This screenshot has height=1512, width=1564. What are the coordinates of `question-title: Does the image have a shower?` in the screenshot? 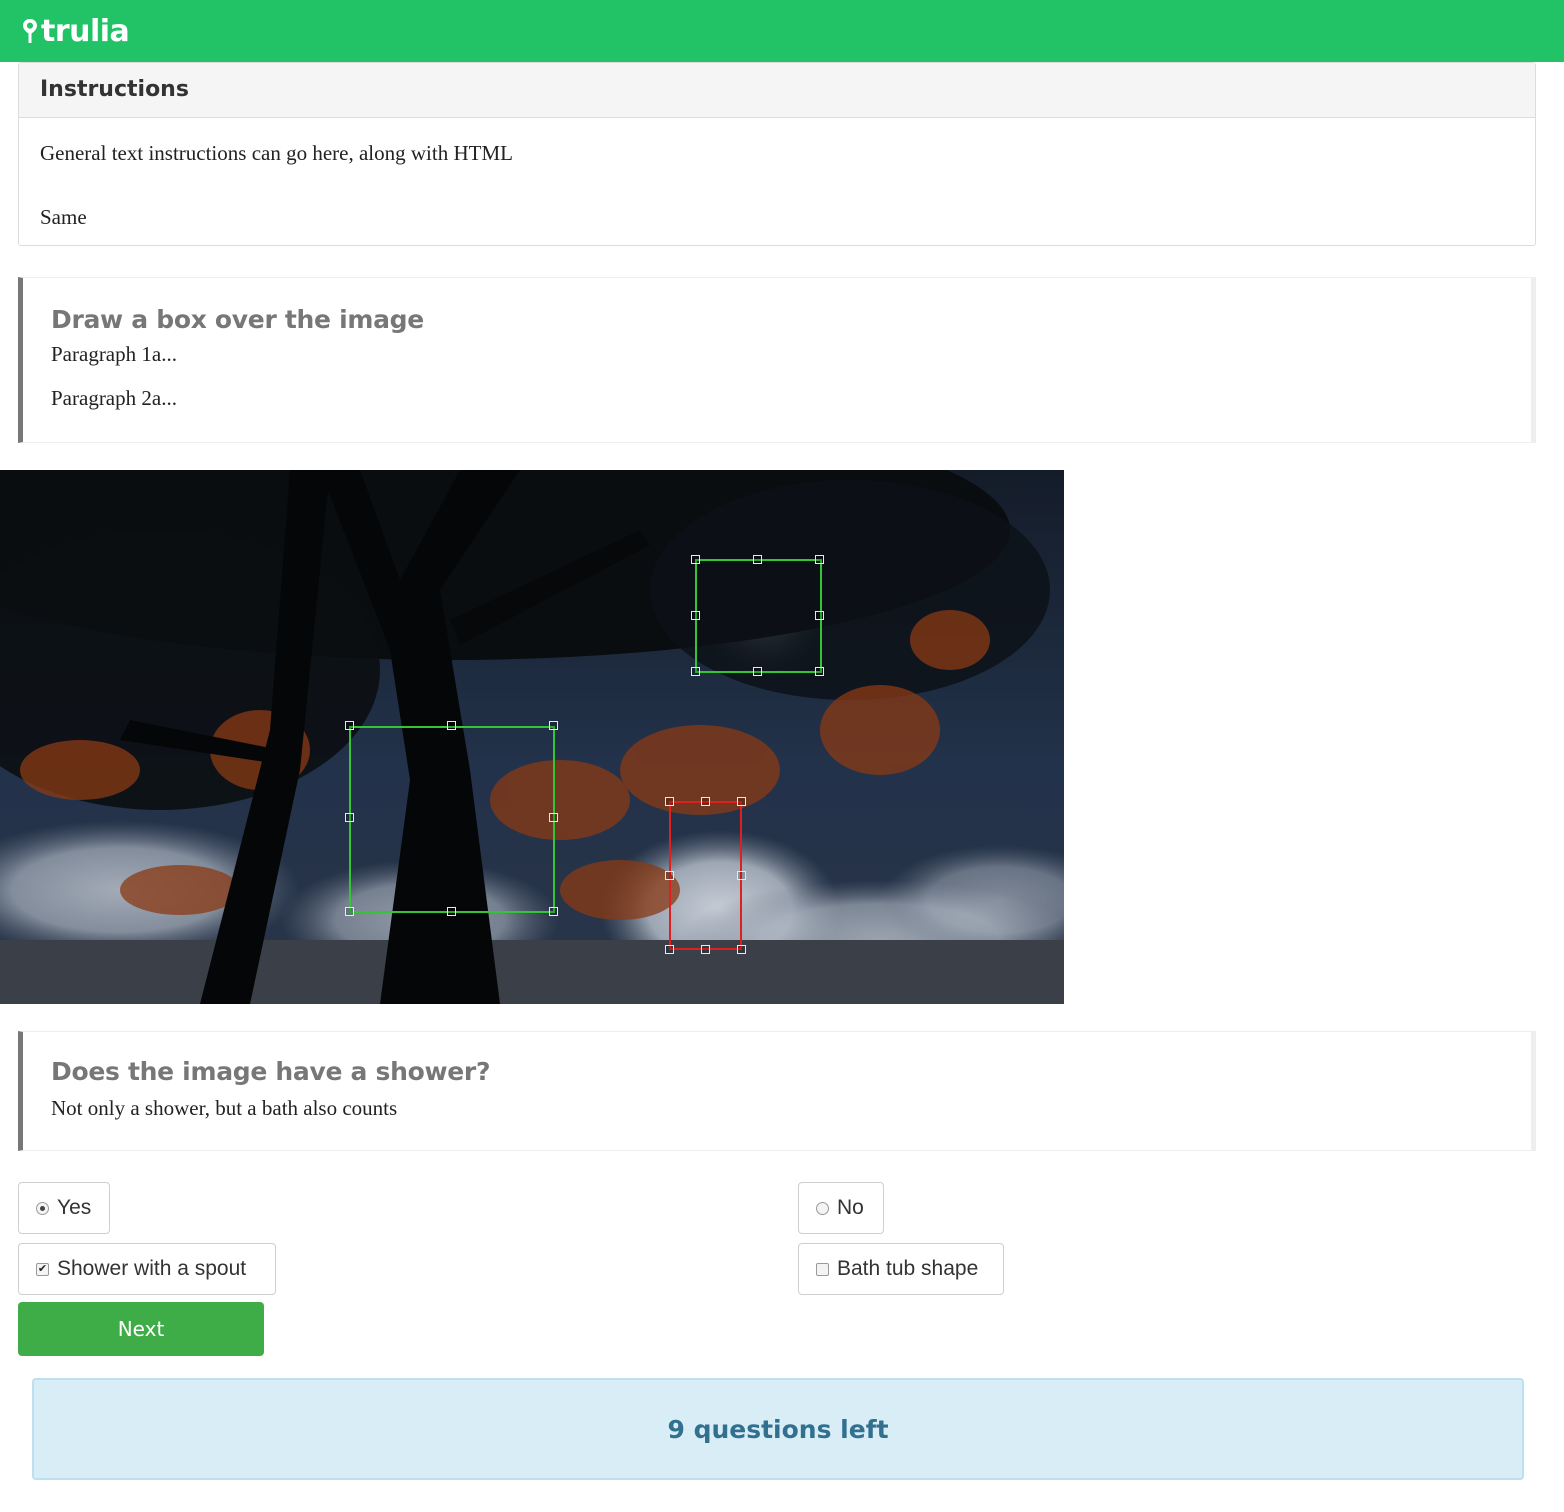 It's located at (271, 1071).